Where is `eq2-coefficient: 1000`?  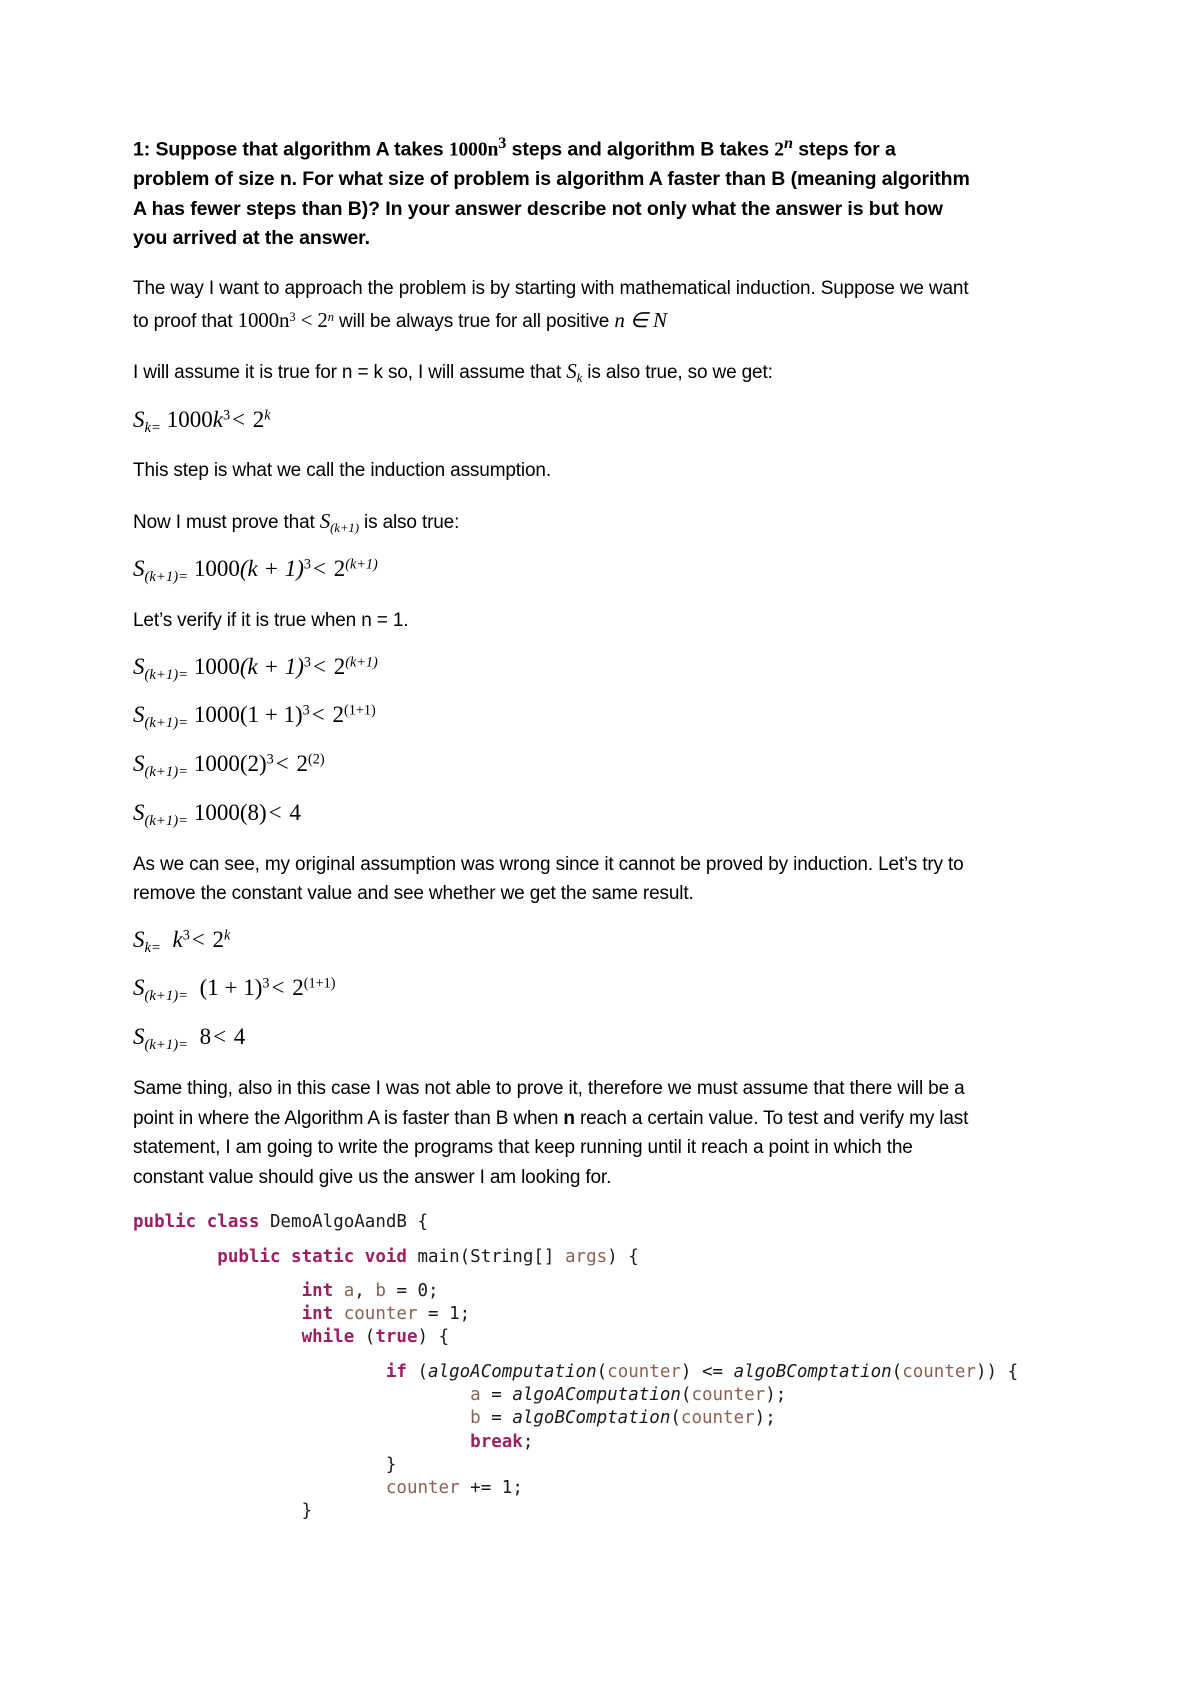 eq2-coefficient: 1000 is located at coordinates (216, 569).